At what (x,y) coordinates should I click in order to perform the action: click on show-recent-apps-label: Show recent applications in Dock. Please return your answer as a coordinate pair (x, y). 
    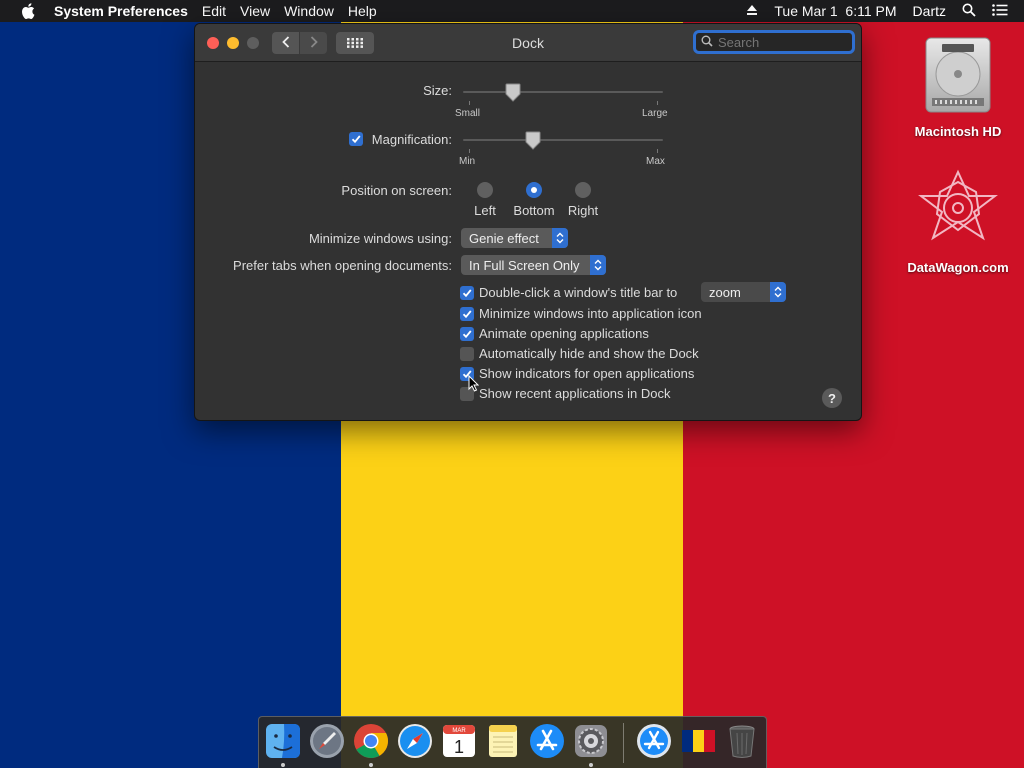
    Looking at the image, I should click on (575, 393).